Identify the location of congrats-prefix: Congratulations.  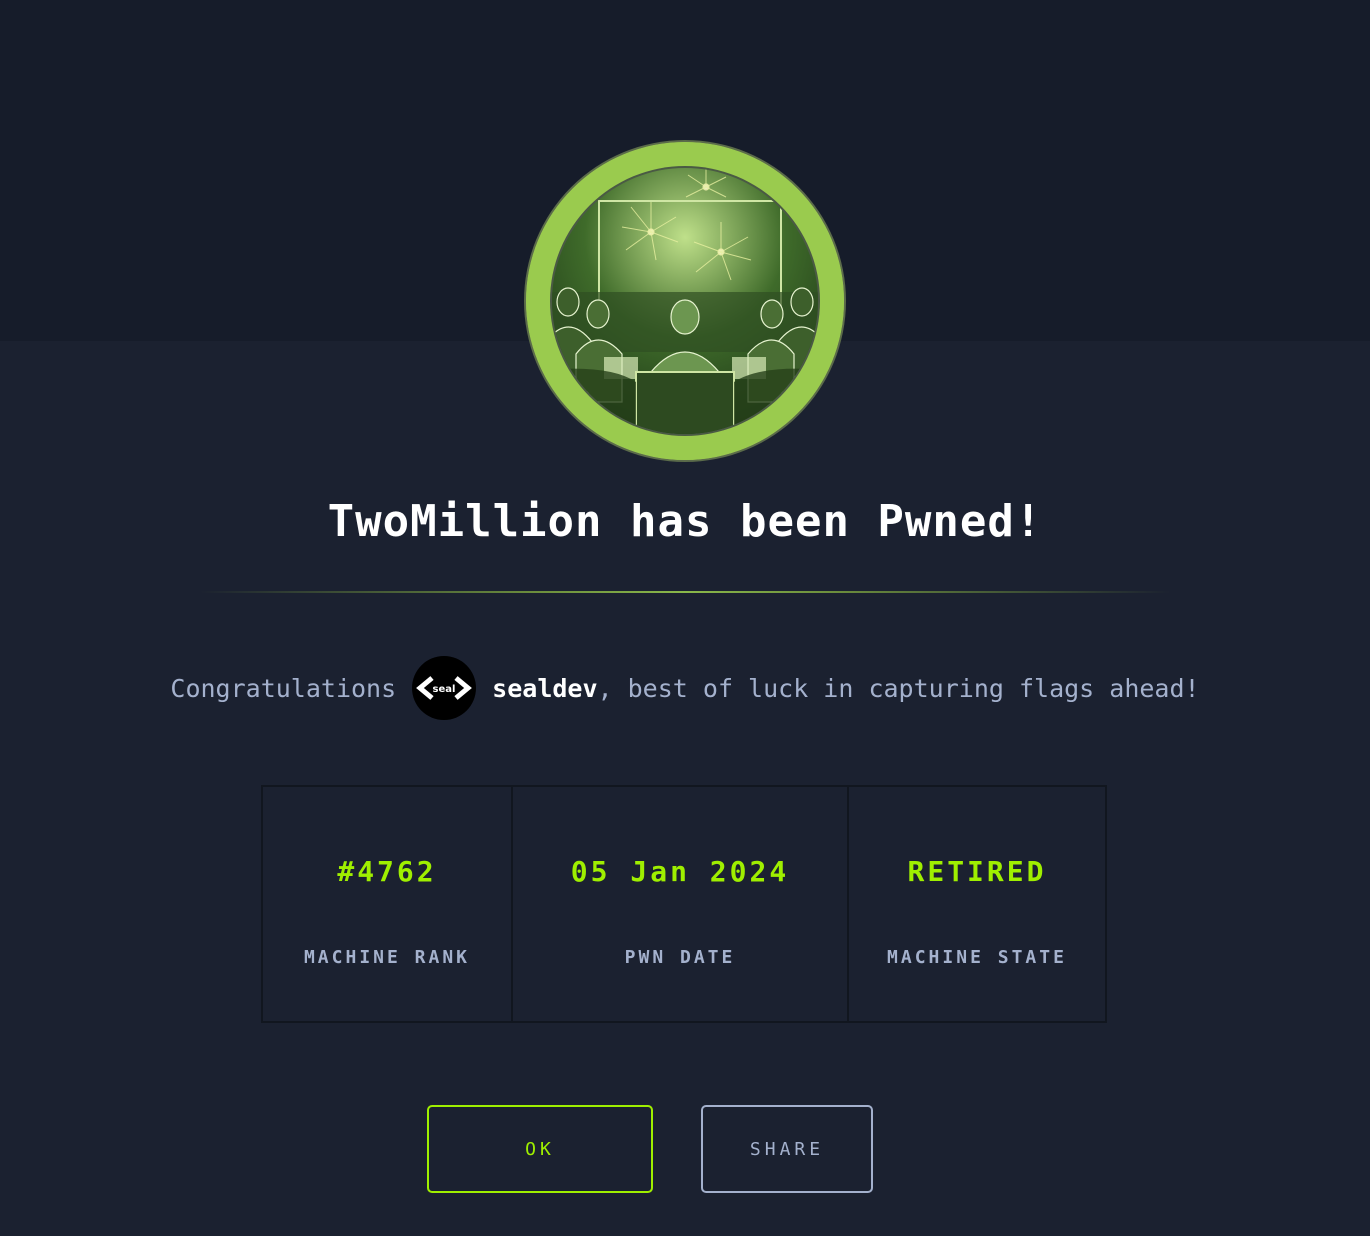
(283, 688).